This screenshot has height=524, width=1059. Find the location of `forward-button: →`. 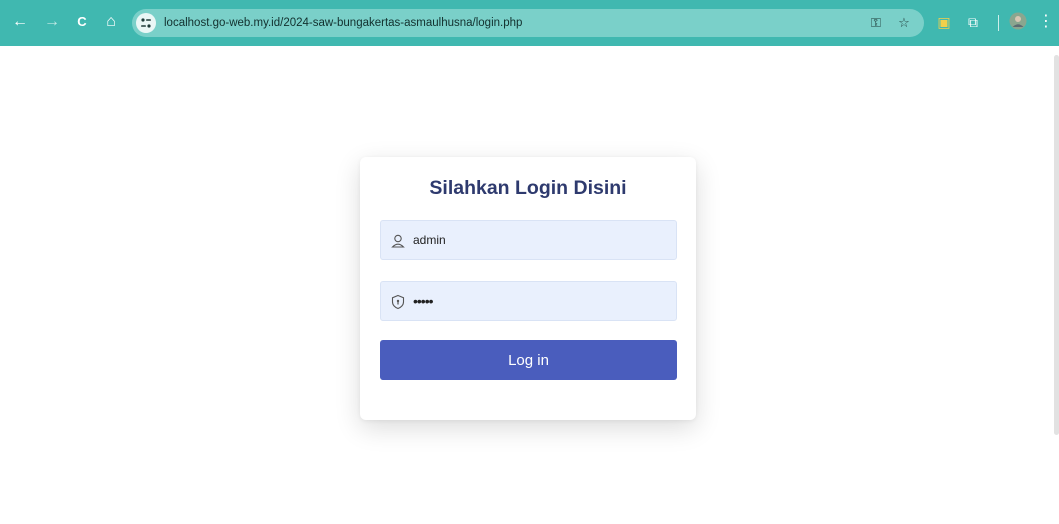

forward-button: → is located at coordinates (52, 22).